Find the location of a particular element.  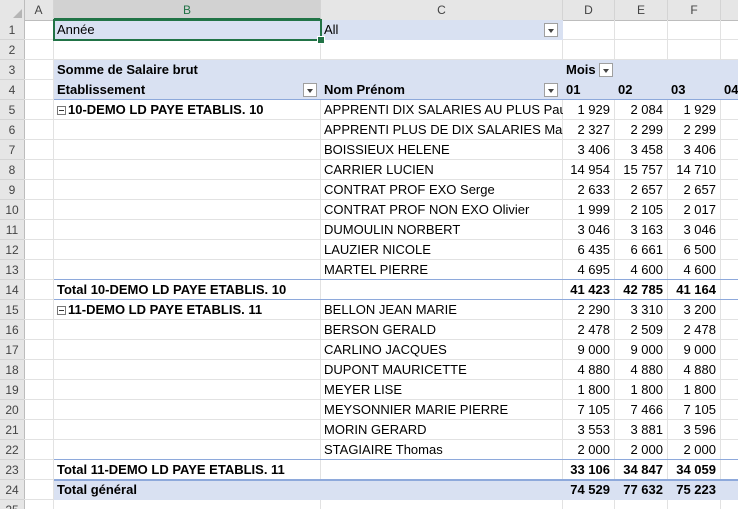

row-number: 22 is located at coordinates (12, 450).